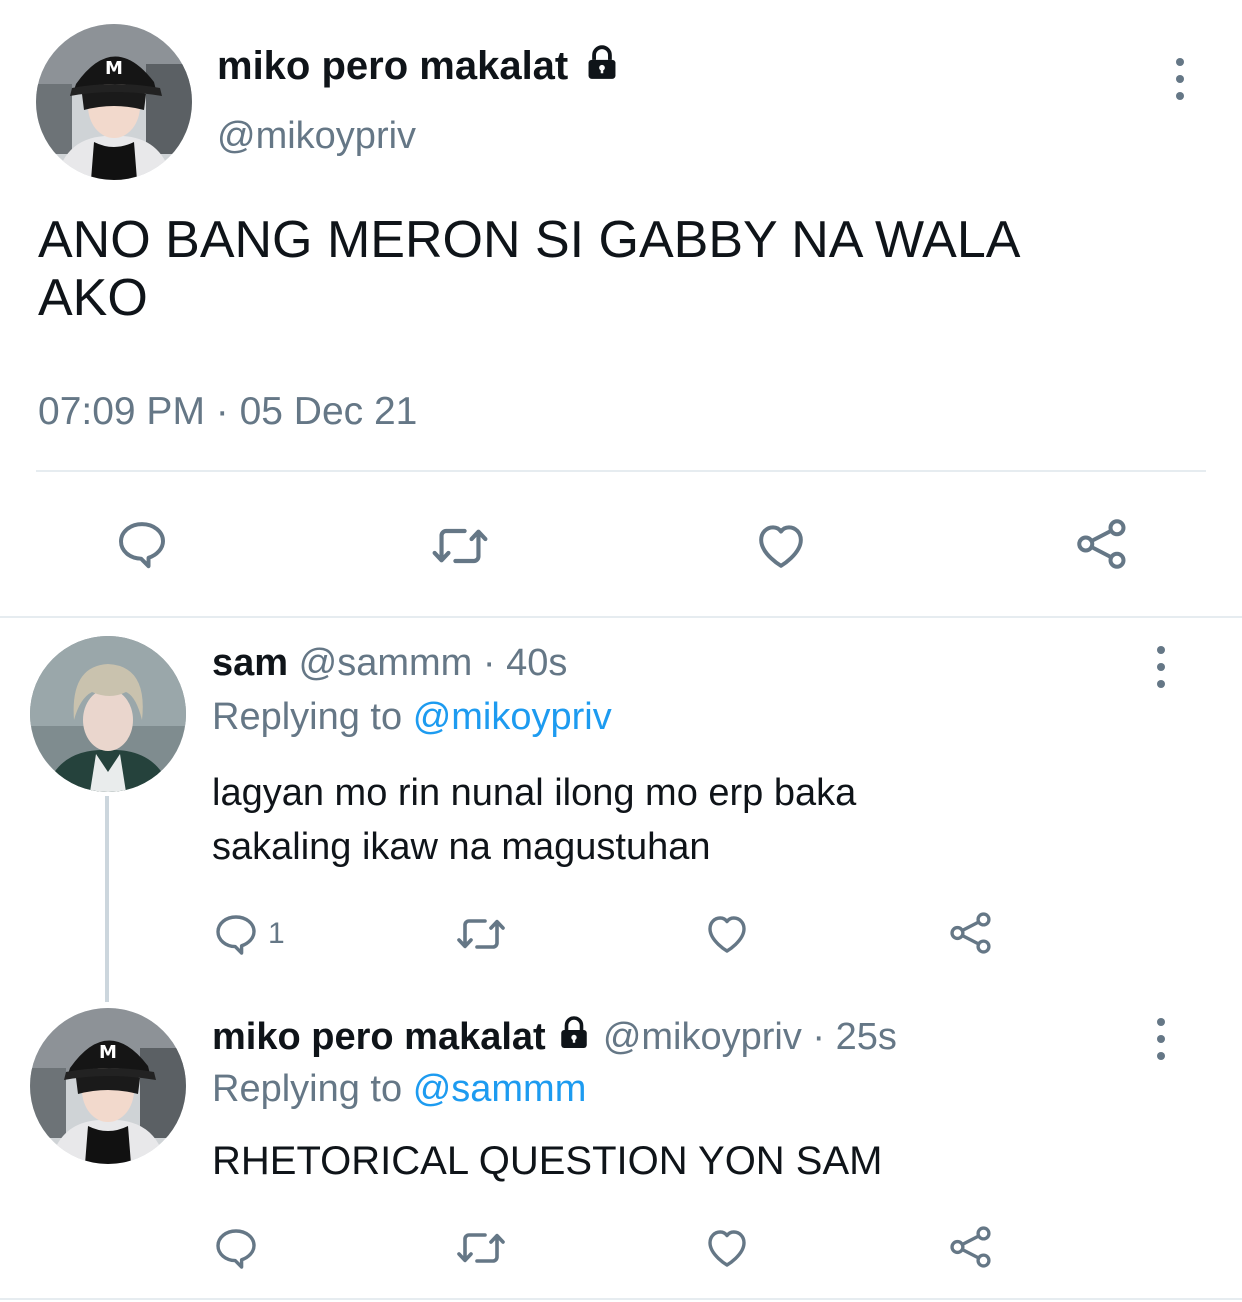 Image resolution: width=1242 pixels, height=1302 pixels. What do you see at coordinates (108, 714) in the screenshot?
I see `avatar-sam` at bounding box center [108, 714].